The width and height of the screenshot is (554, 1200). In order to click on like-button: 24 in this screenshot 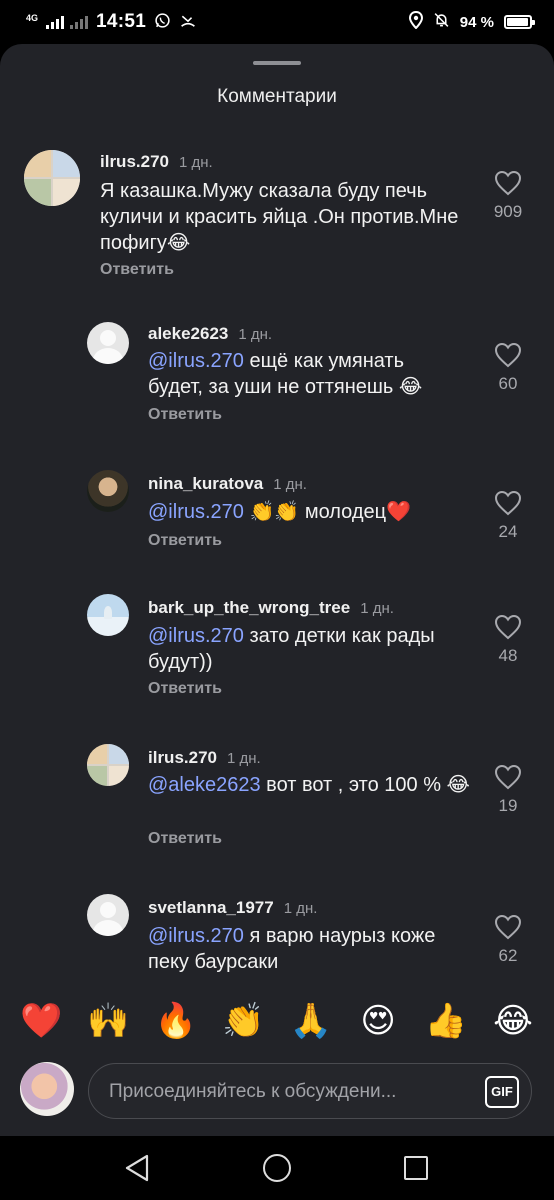, I will do `click(508, 516)`.